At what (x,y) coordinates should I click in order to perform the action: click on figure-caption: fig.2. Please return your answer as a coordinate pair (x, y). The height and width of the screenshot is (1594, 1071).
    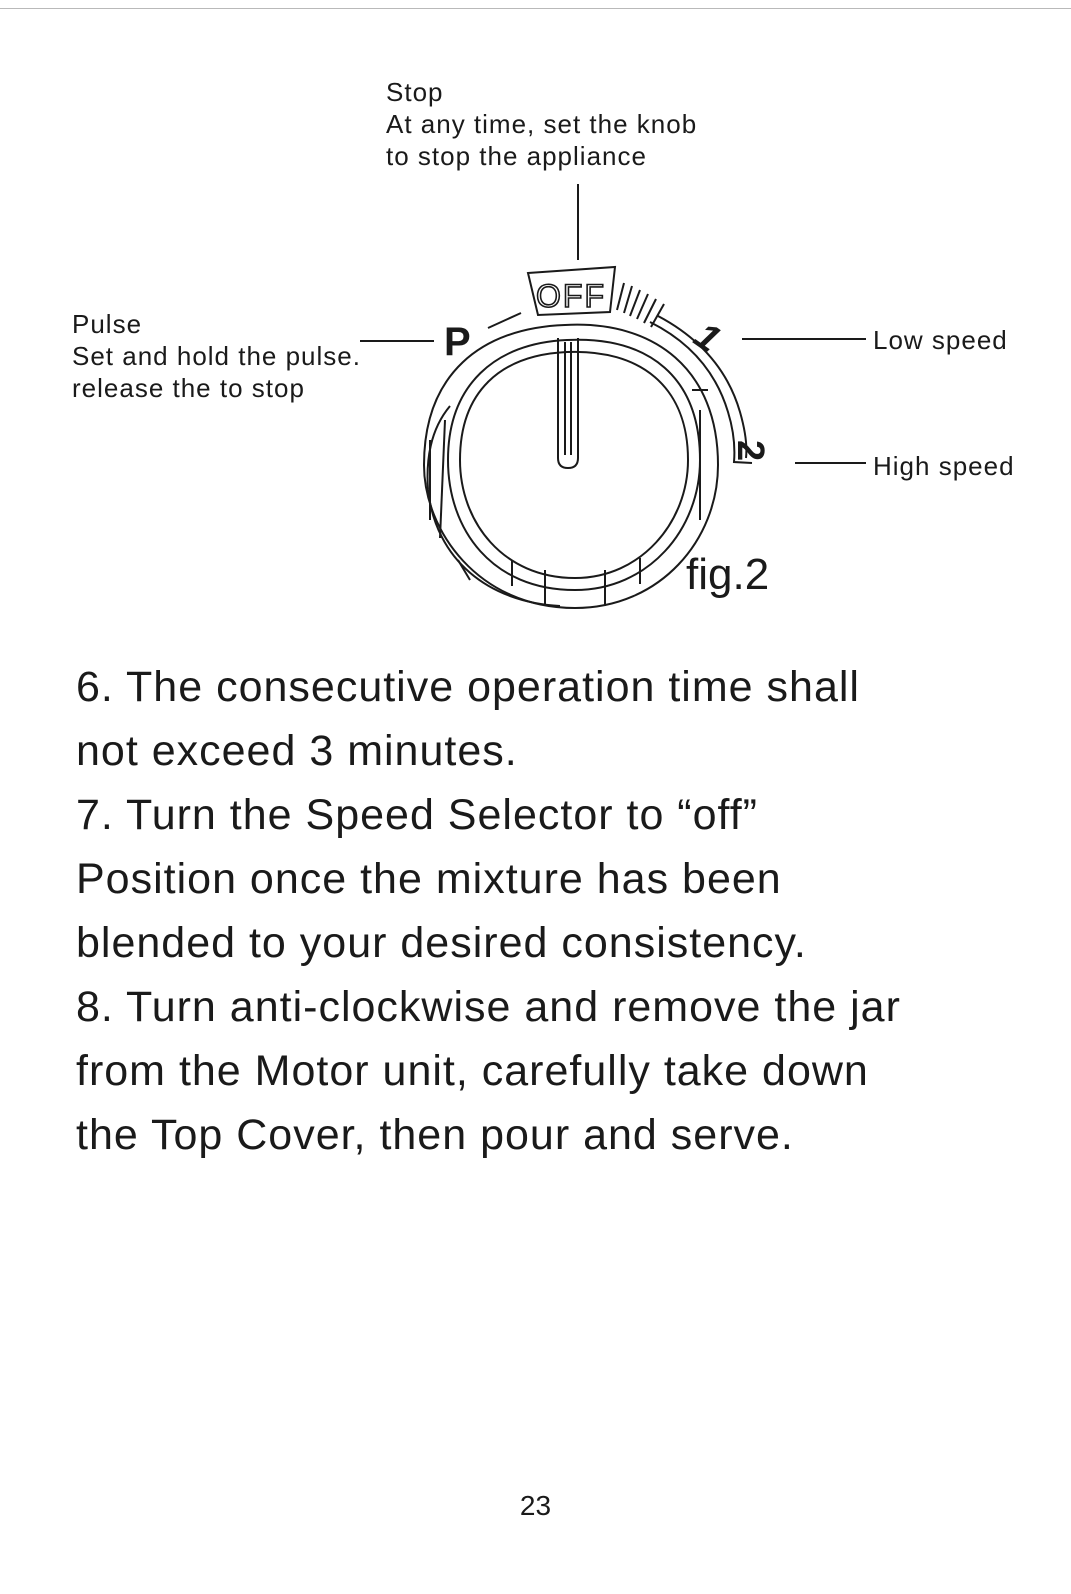
    Looking at the image, I should click on (728, 574).